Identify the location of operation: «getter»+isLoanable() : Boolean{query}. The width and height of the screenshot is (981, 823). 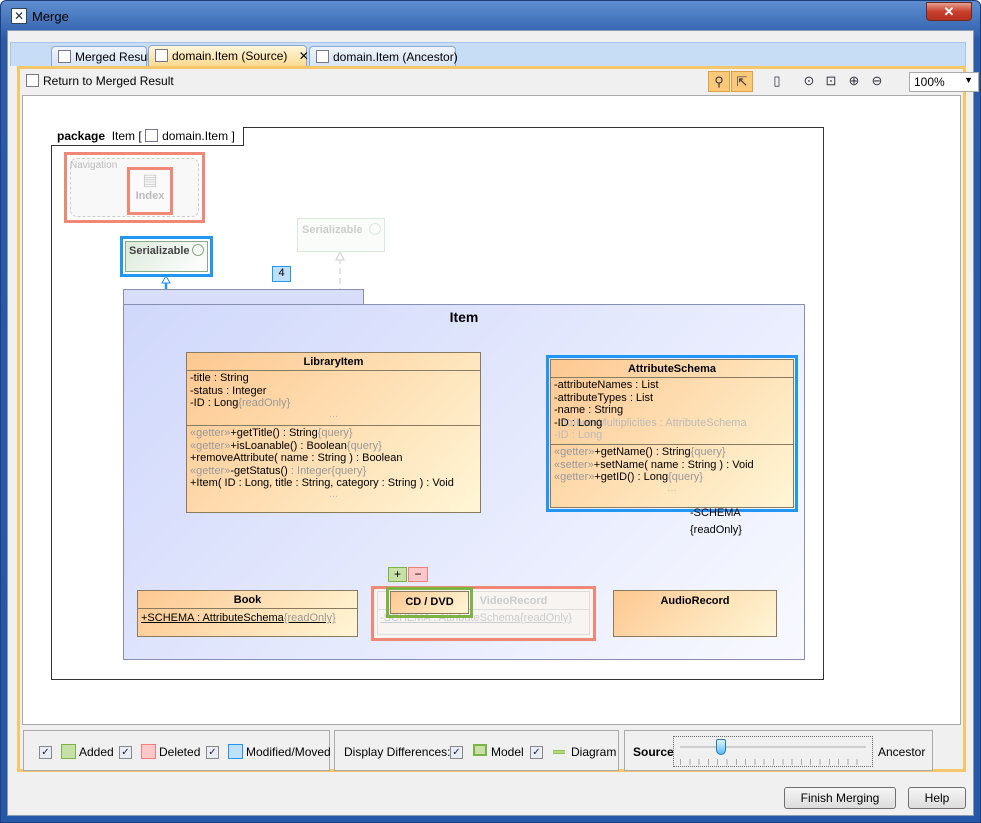
(286, 445).